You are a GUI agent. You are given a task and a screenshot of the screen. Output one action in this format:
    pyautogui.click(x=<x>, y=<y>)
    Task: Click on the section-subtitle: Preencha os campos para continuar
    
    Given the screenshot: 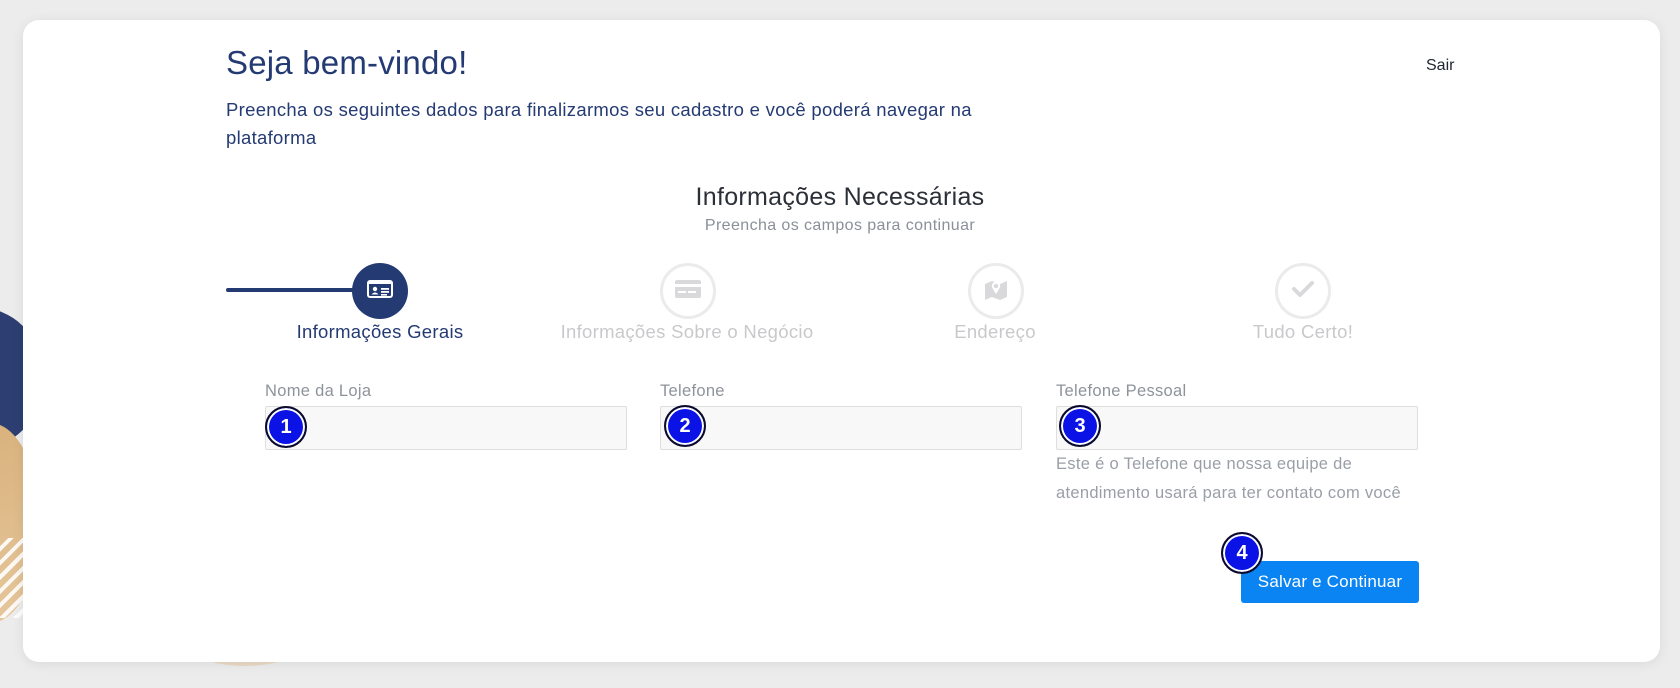 What is the action you would take?
    pyautogui.click(x=840, y=225)
    